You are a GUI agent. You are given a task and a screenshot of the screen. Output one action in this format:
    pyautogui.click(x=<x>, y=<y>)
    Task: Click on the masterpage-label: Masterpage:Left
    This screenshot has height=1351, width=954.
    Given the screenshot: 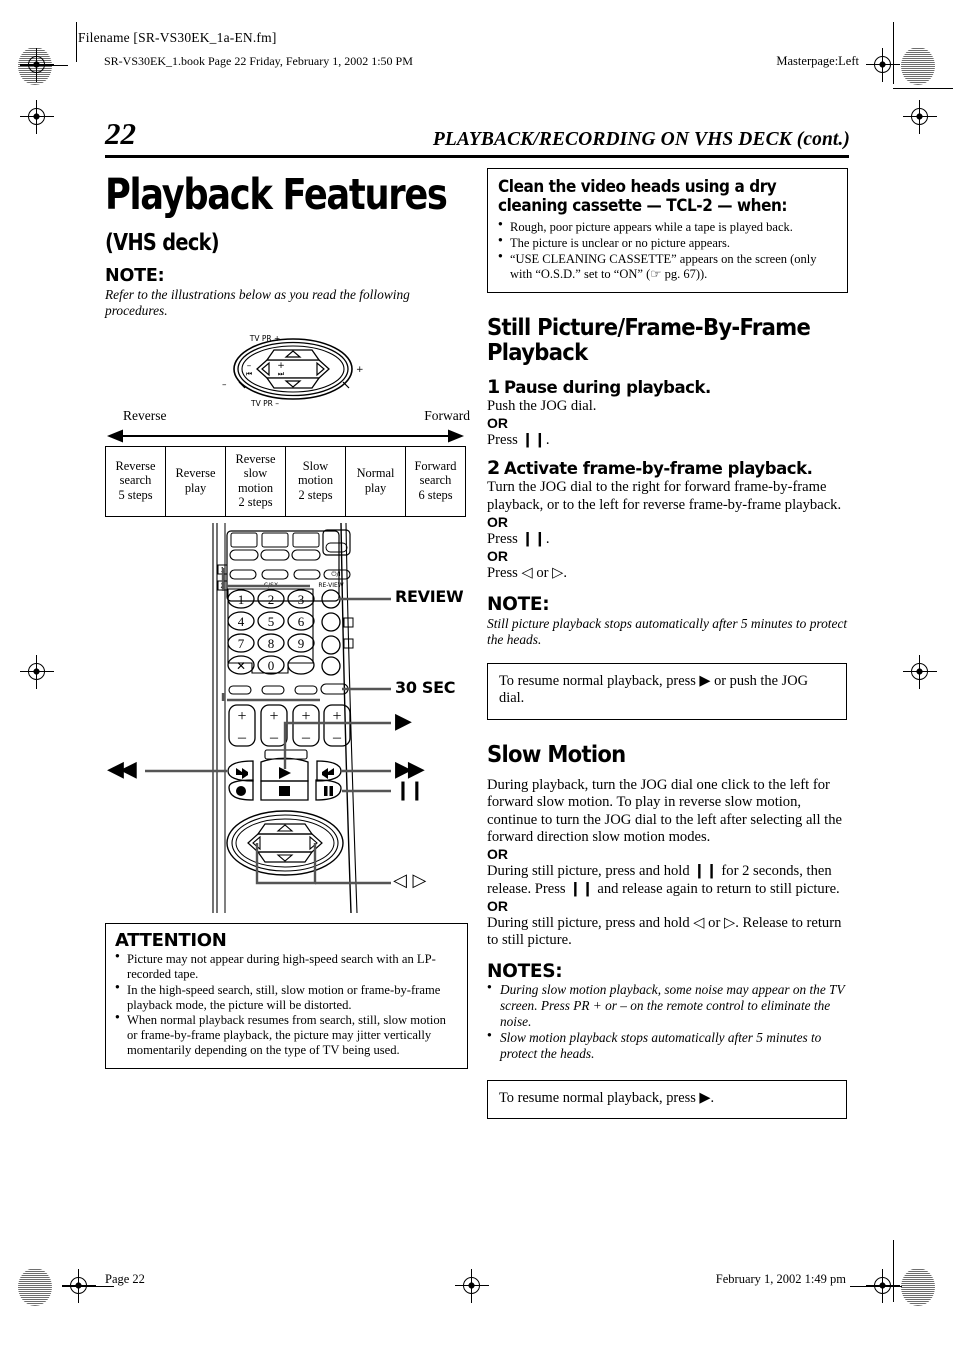 What is the action you would take?
    pyautogui.click(x=817, y=61)
    